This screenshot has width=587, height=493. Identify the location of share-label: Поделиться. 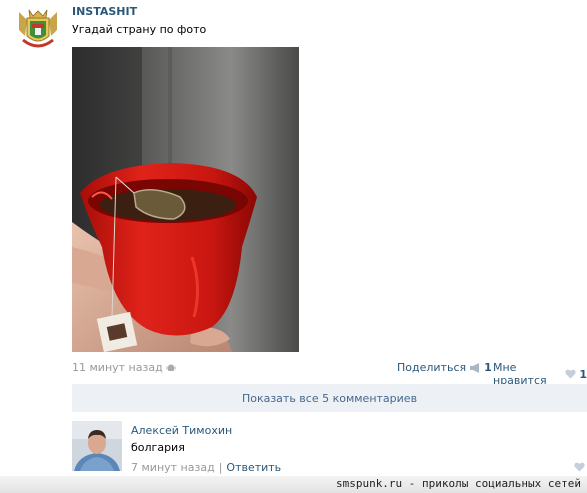
(432, 367).